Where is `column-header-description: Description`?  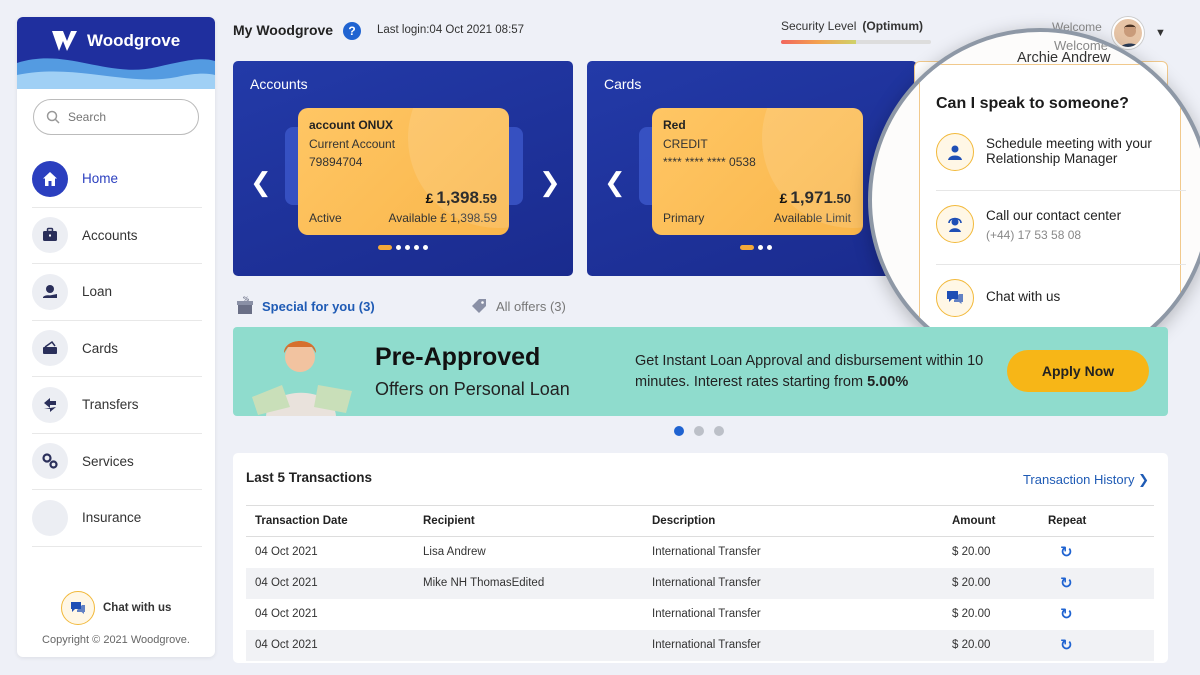 column-header-description: Description is located at coordinates (802, 521).